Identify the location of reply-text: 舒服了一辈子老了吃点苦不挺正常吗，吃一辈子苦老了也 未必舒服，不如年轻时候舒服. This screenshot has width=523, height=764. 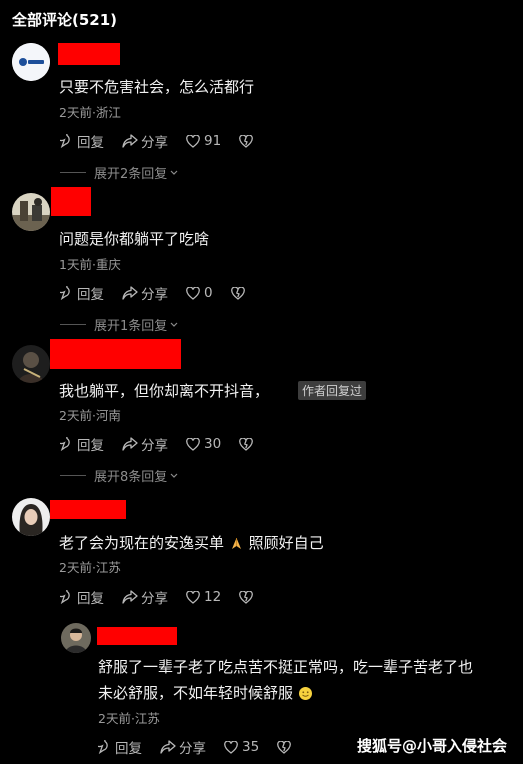
(308, 680).